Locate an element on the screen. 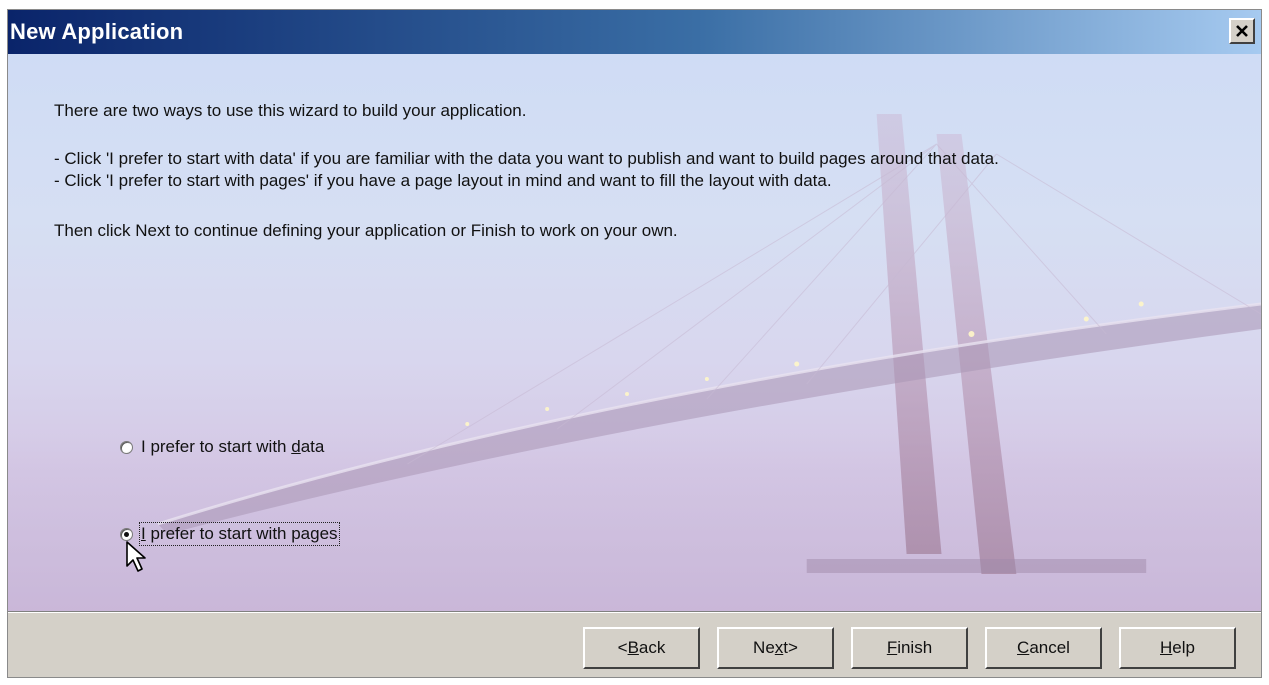 This screenshot has width=1269, height=685. radio-start-with-pages: I prefer to start with pages is located at coordinates (230, 534).